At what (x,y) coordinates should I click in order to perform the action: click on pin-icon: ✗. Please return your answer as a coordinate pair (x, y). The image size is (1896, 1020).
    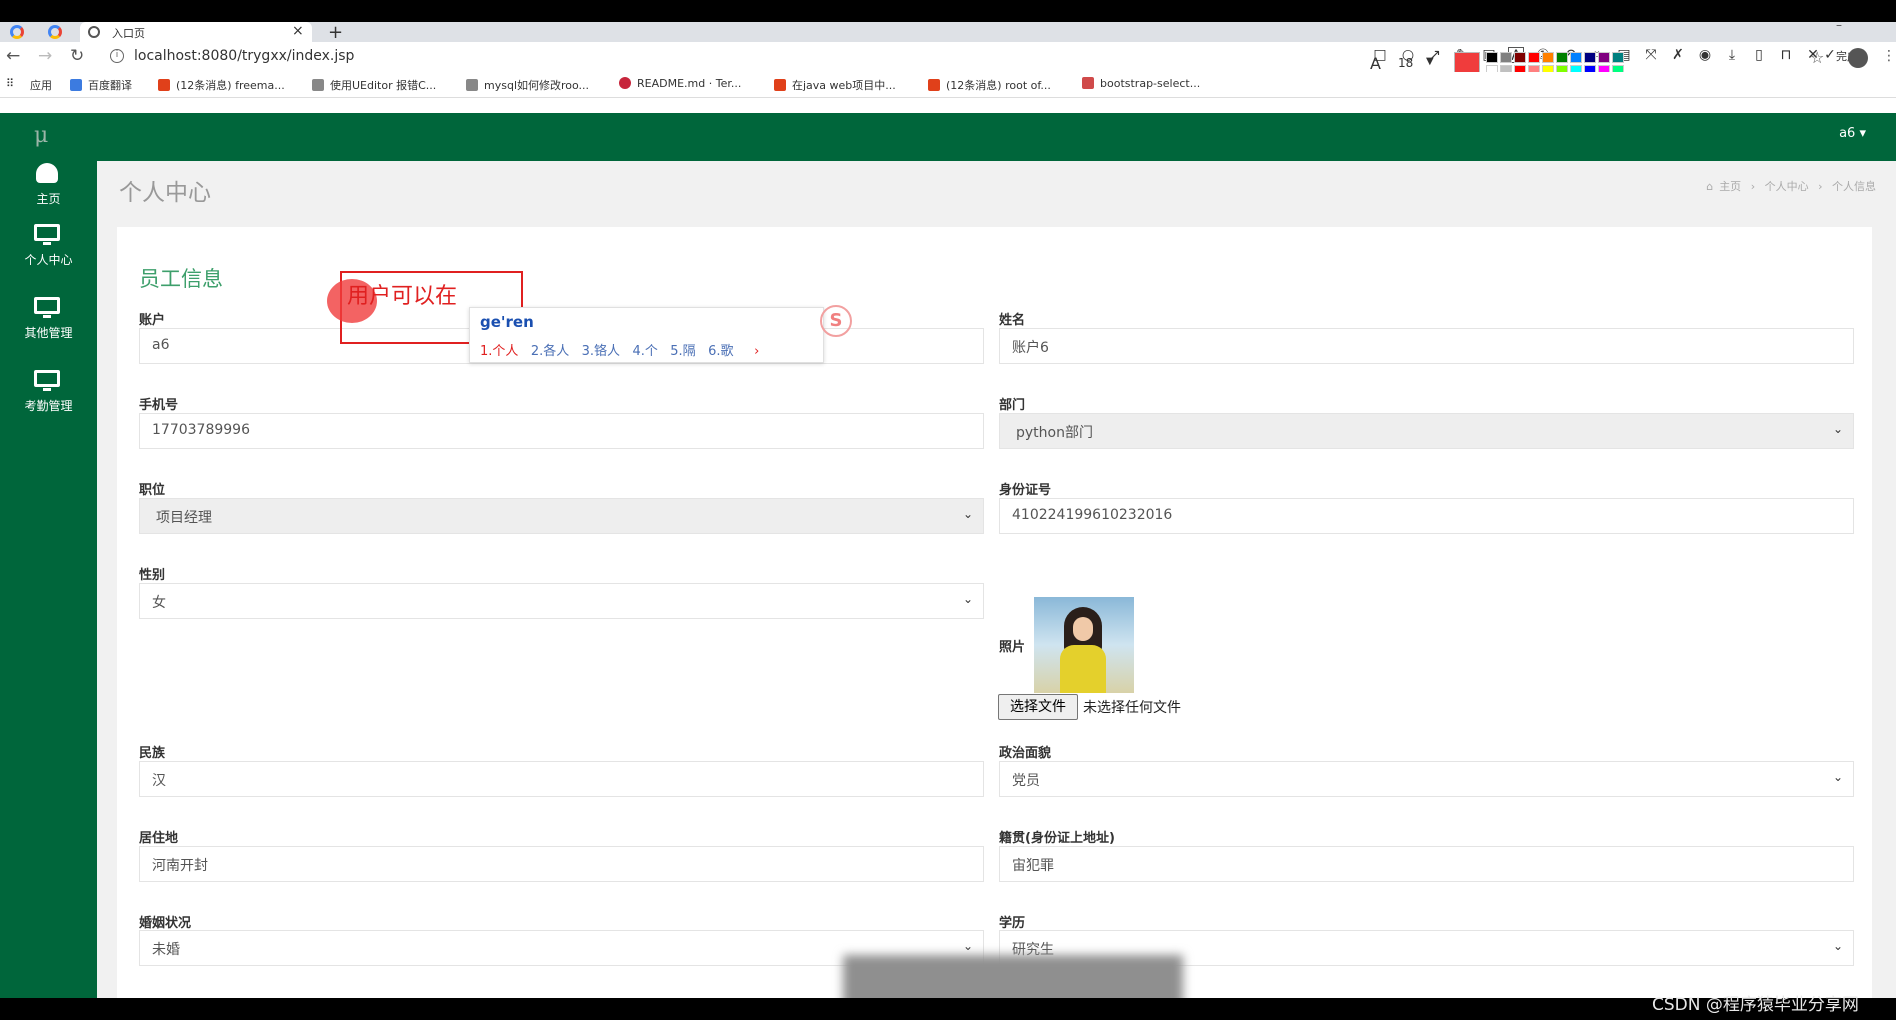
    Looking at the image, I should click on (1678, 55).